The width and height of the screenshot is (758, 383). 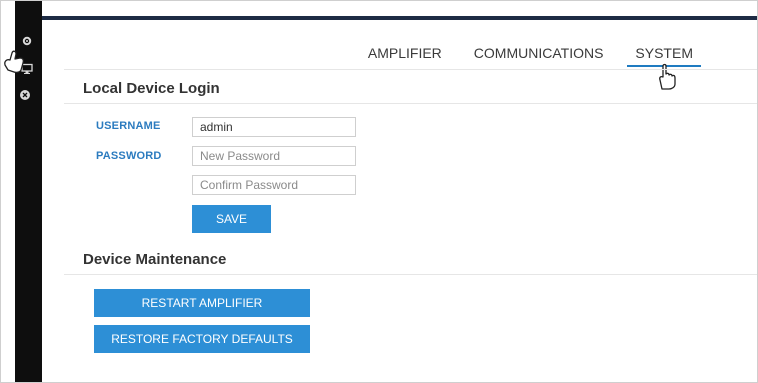 I want to click on section-title-login: Local Device Login, so click(x=151, y=88).